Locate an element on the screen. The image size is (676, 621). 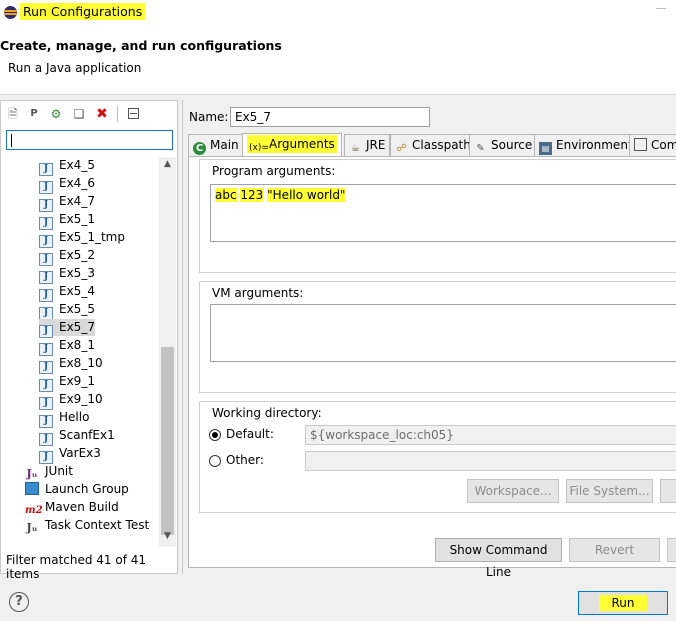
tab-classpath-label: Classpath is located at coordinates (441, 145).